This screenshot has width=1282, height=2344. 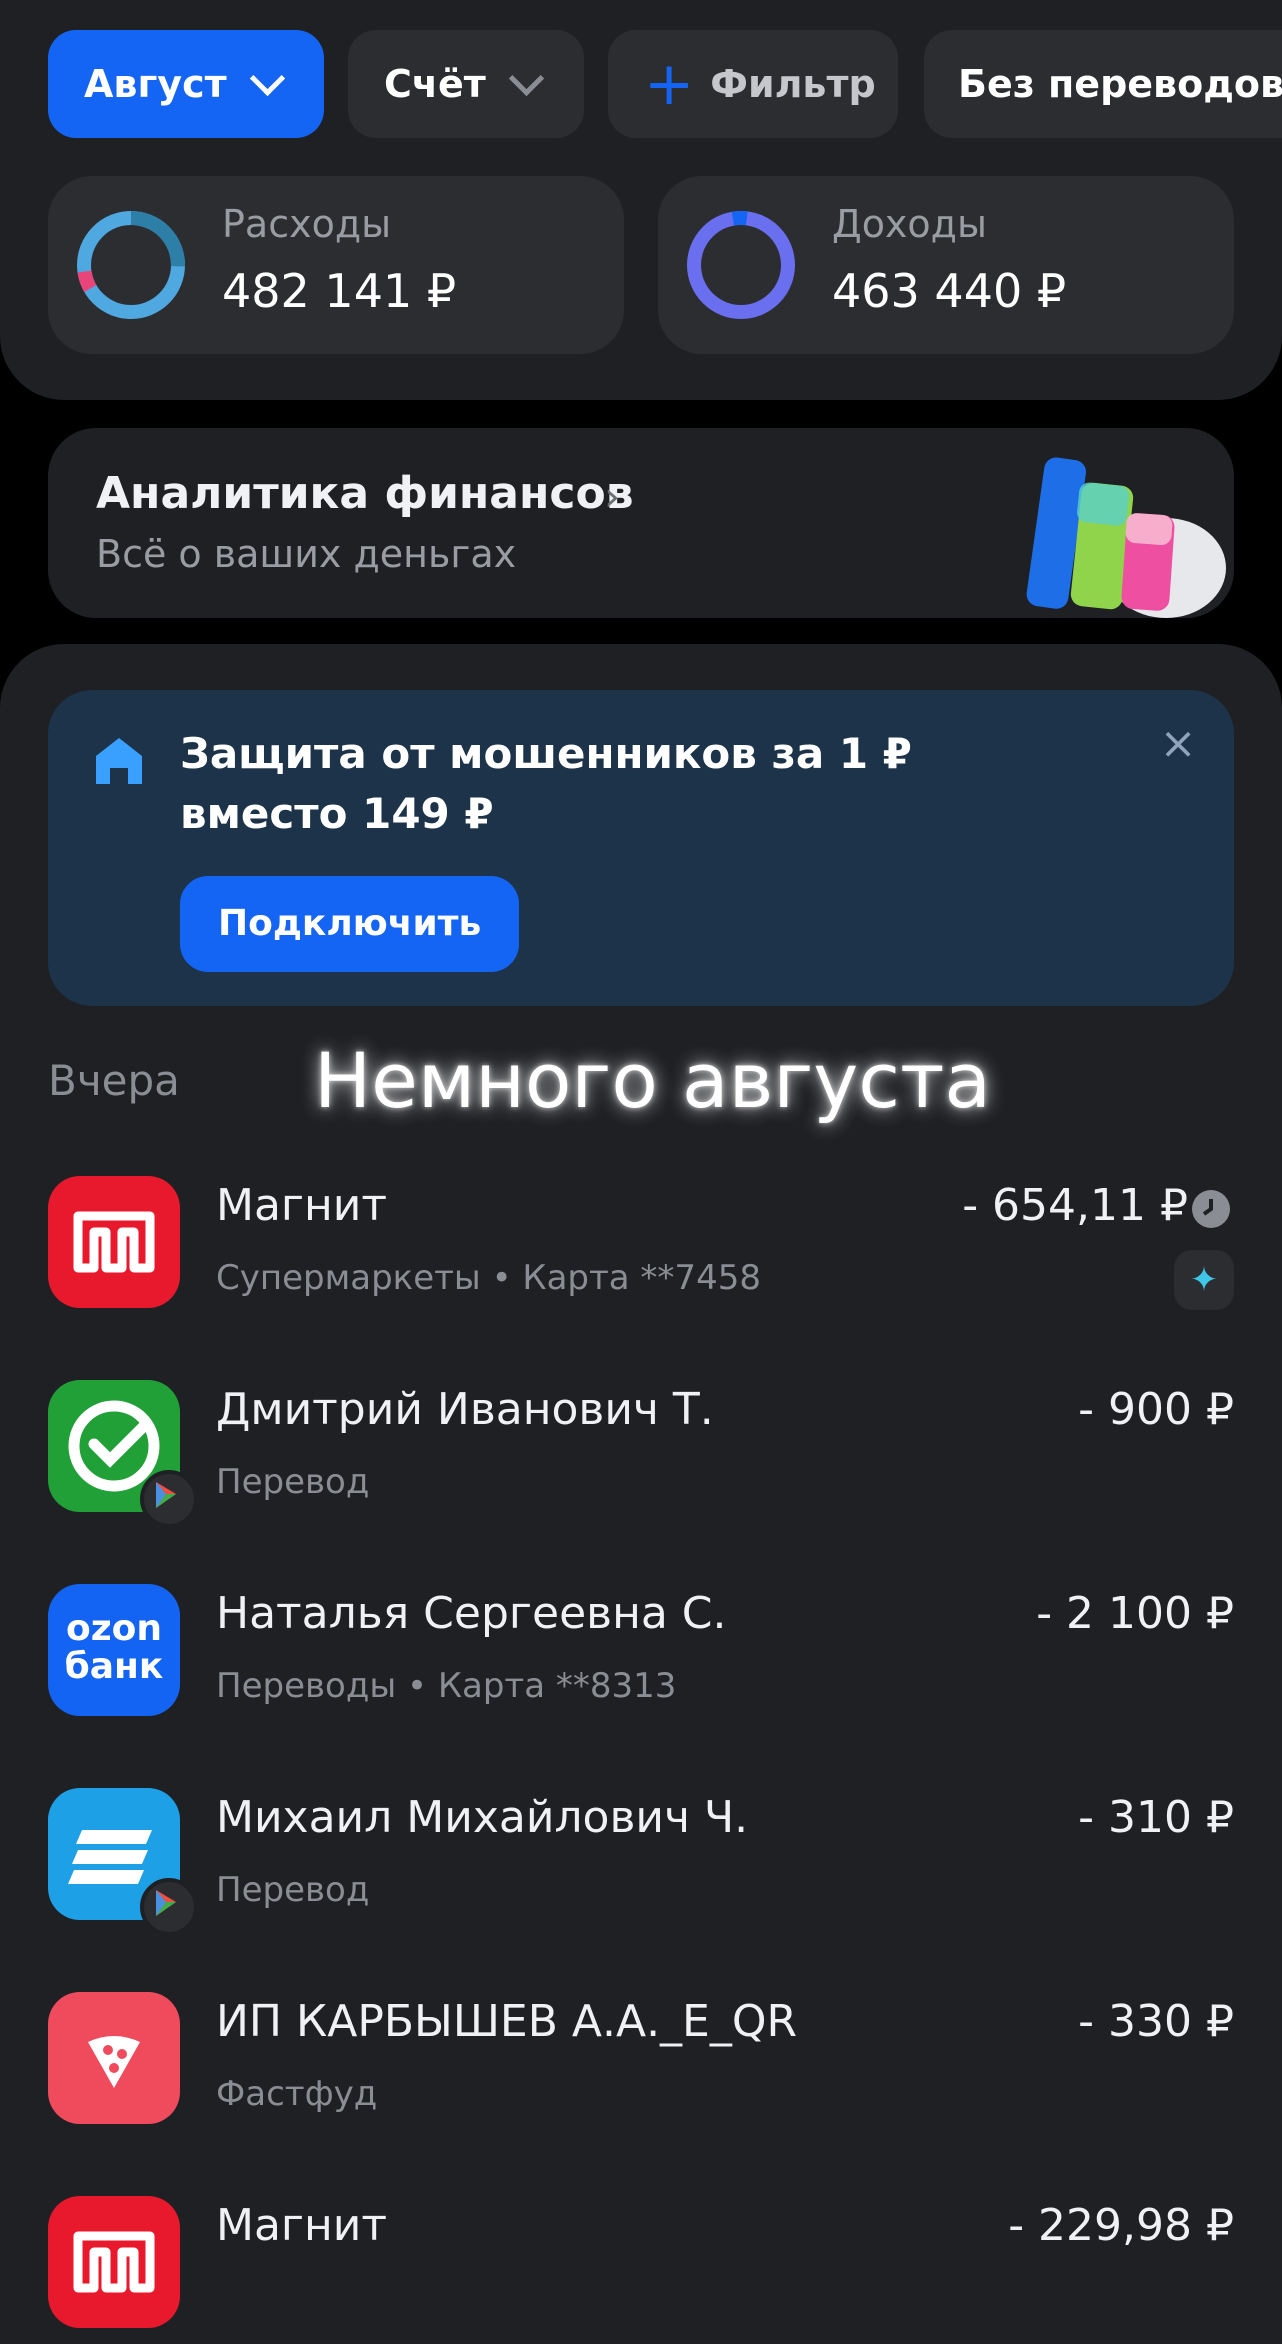 I want to click on analytics-subtitle: Всё о ваших деньгах, so click(x=306, y=554).